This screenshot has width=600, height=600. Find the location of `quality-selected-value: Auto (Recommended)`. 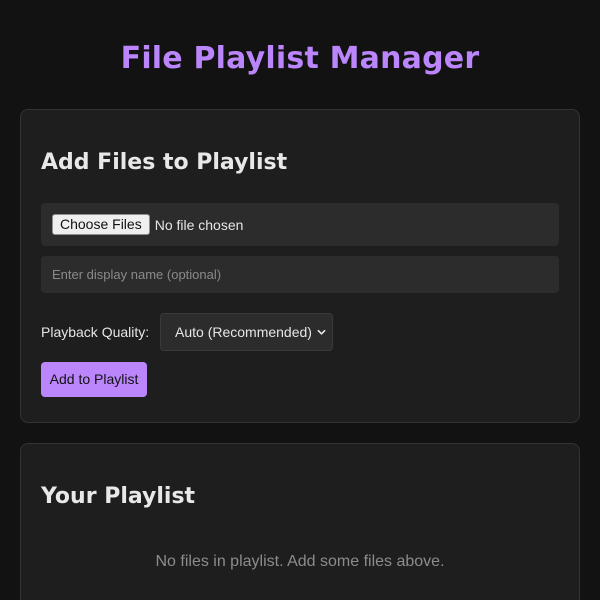

quality-selected-value: Auto (Recommended) is located at coordinates (243, 332).